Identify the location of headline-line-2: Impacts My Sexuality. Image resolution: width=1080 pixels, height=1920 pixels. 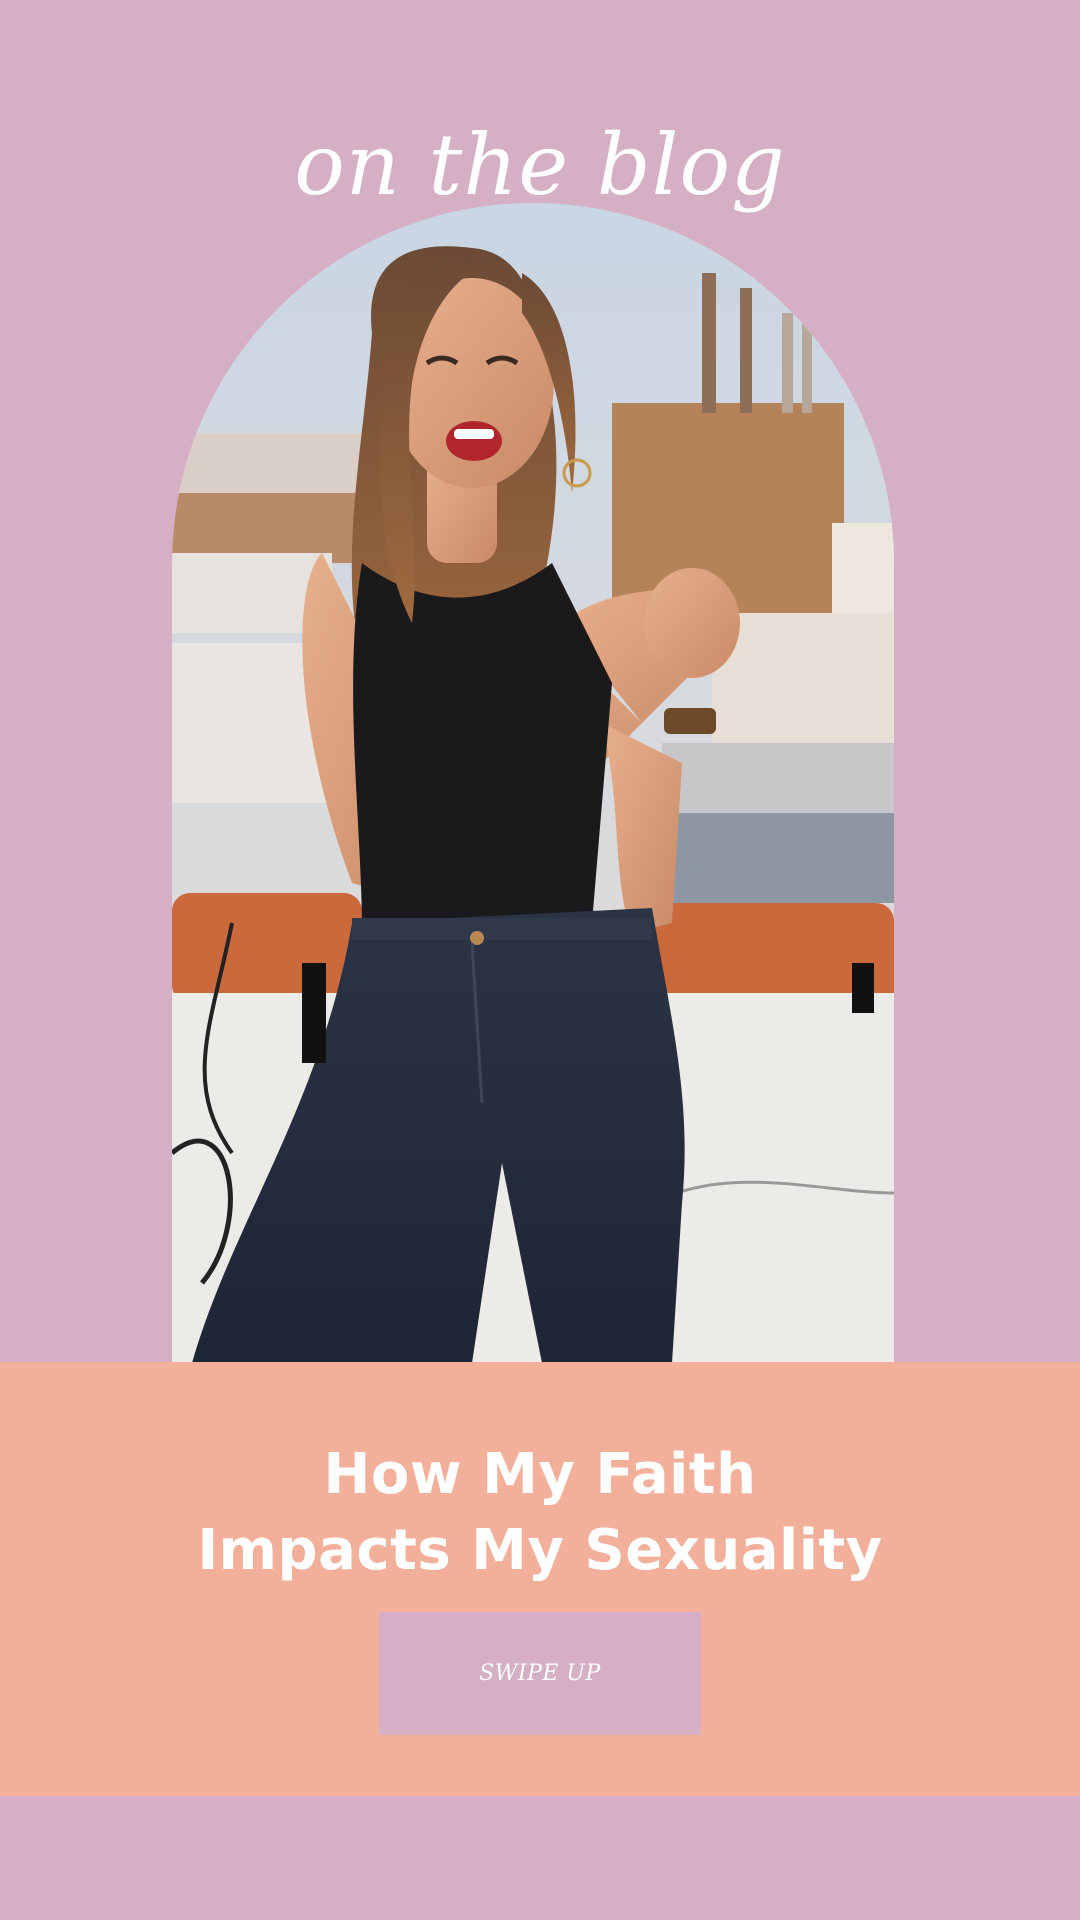
(540, 1550).